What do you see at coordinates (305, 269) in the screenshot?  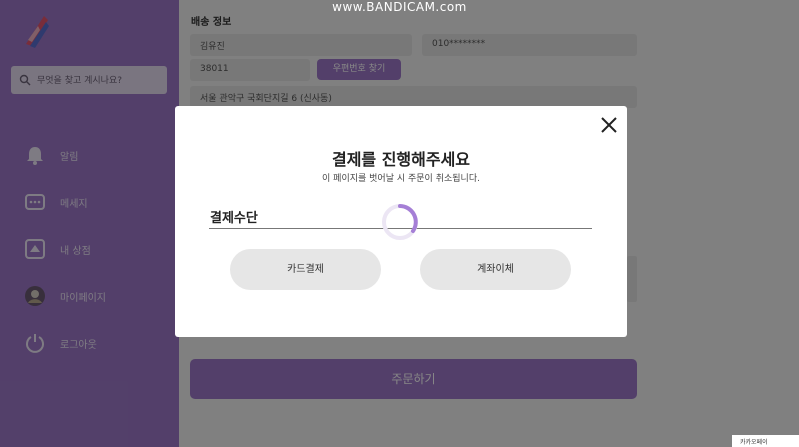 I see `card-payment-button: 카드결제` at bounding box center [305, 269].